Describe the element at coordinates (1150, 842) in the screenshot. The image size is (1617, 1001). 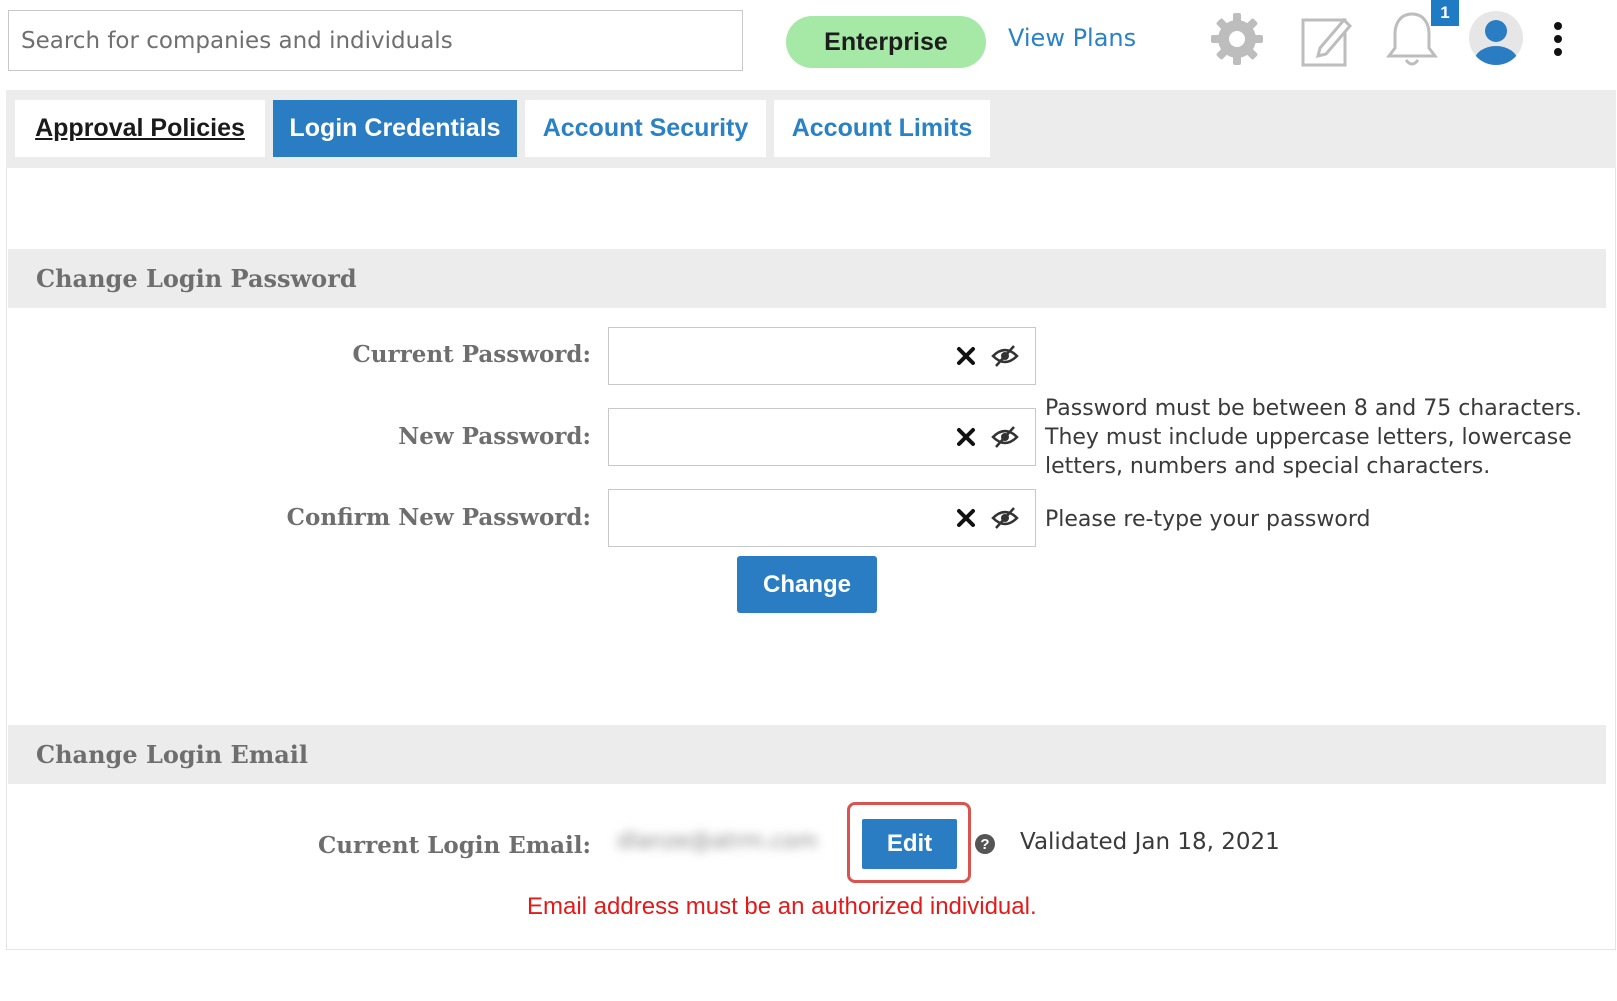
I see `email-validated-status: Validated Jan 18, 2021` at that location.